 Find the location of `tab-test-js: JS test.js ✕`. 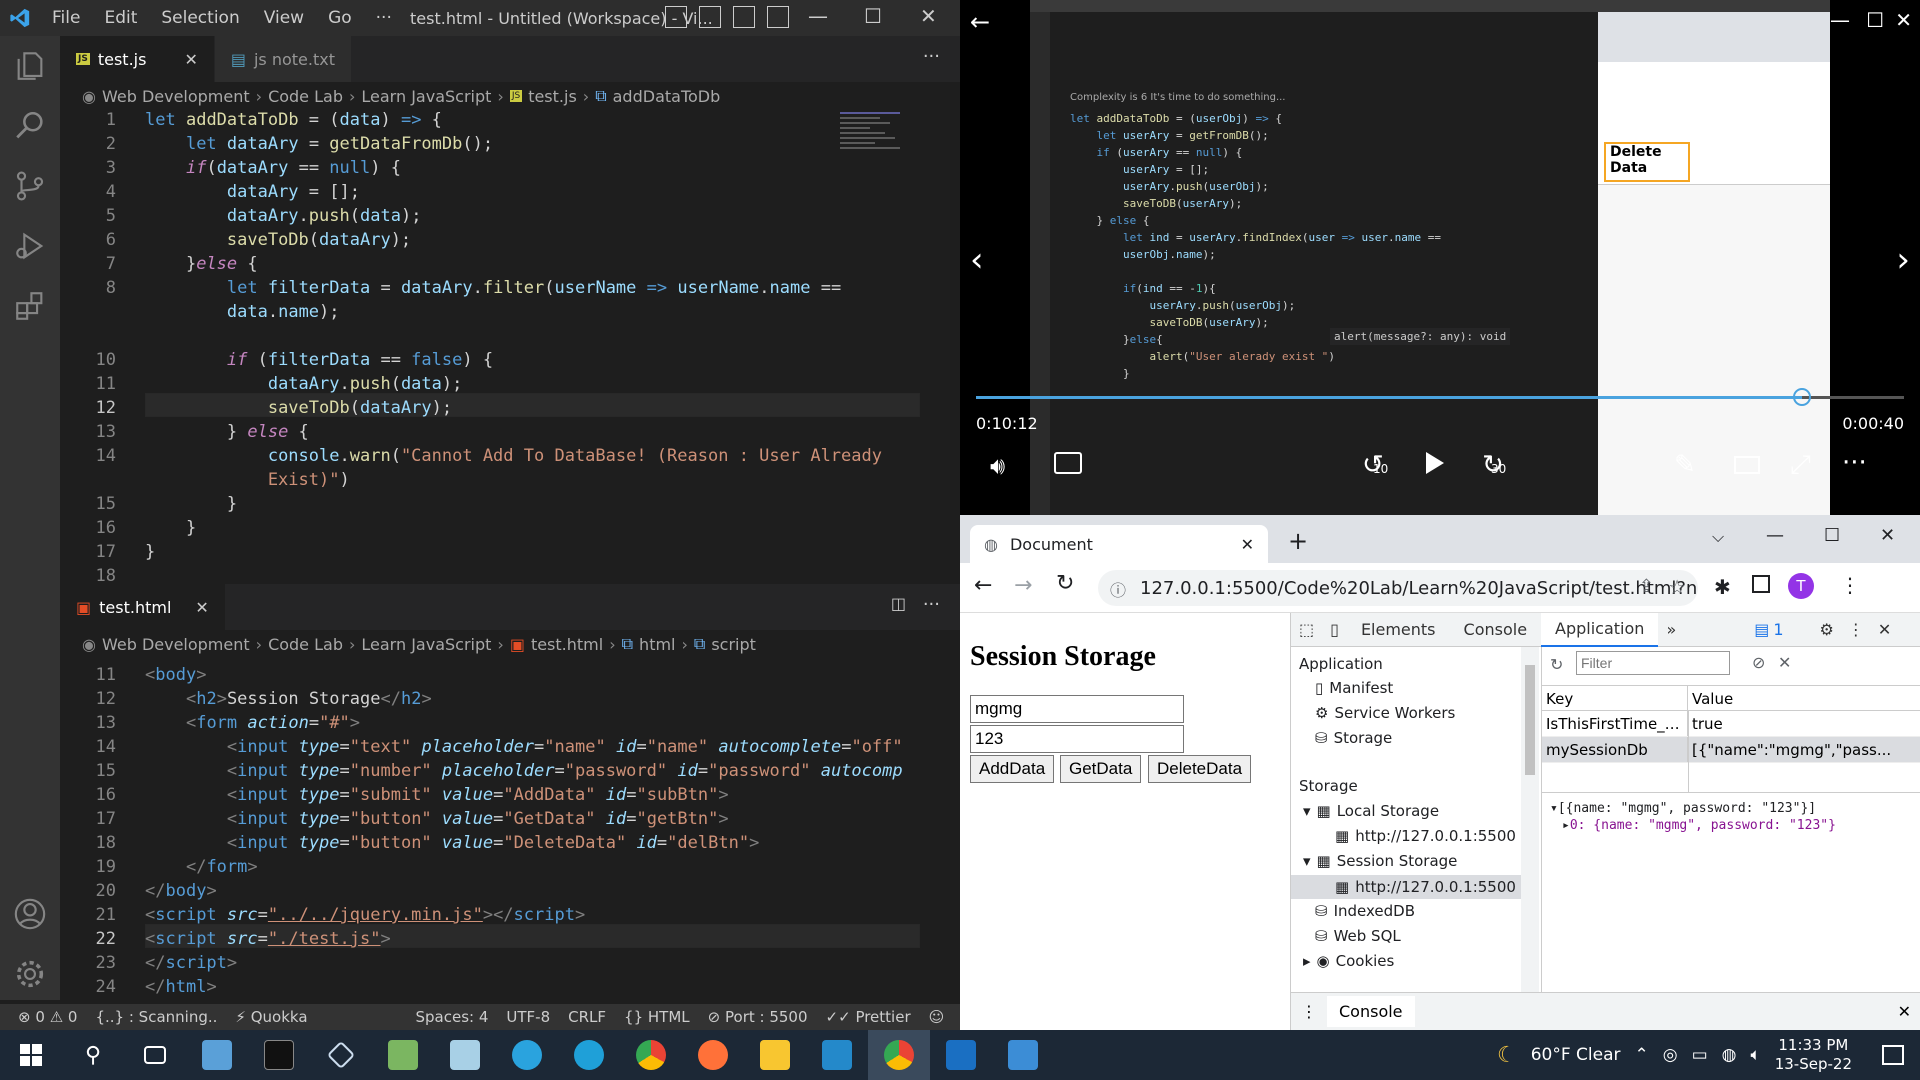

tab-test-js: JS test.js ✕ is located at coordinates (137, 59).